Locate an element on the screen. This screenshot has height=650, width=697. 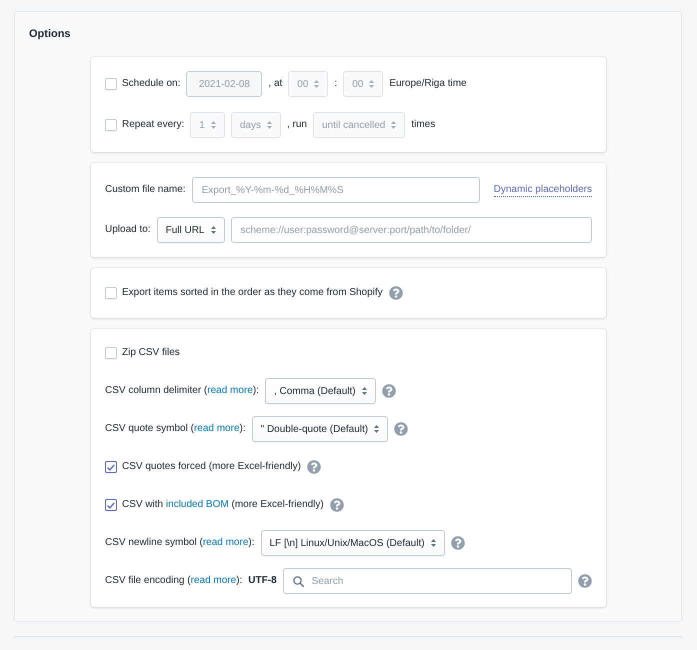
encoding-value: UTF-8 is located at coordinates (262, 581).